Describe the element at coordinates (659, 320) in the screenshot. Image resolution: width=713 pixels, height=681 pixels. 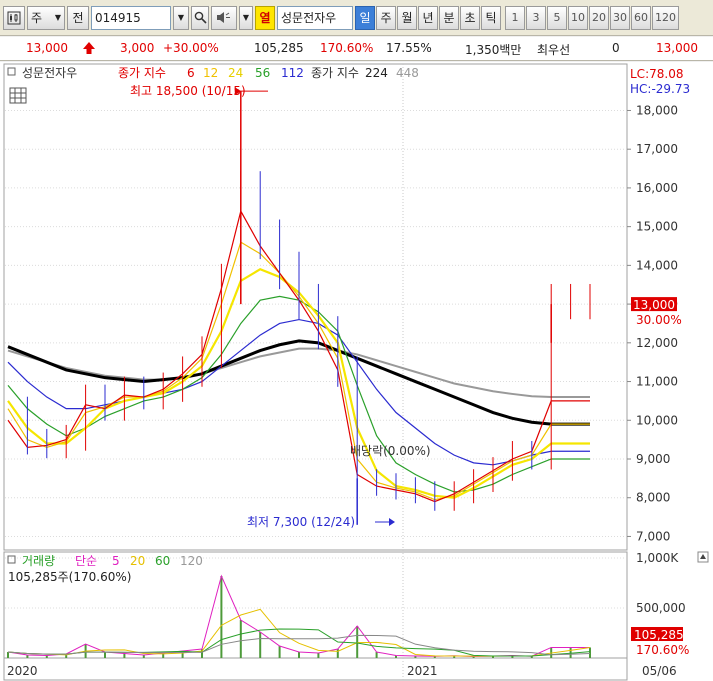
I see `current-pct-label: 30.00%` at that location.